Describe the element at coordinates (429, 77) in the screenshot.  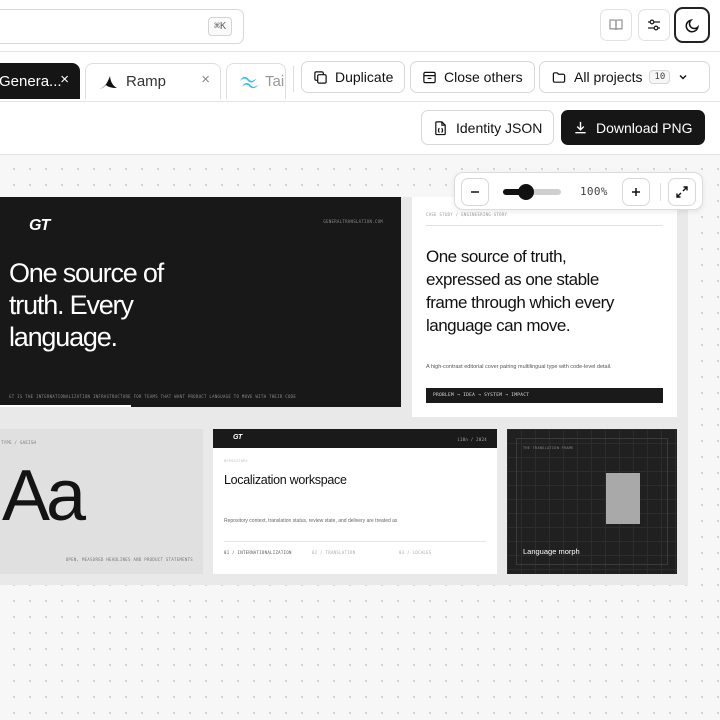
I see `archive-icon` at that location.